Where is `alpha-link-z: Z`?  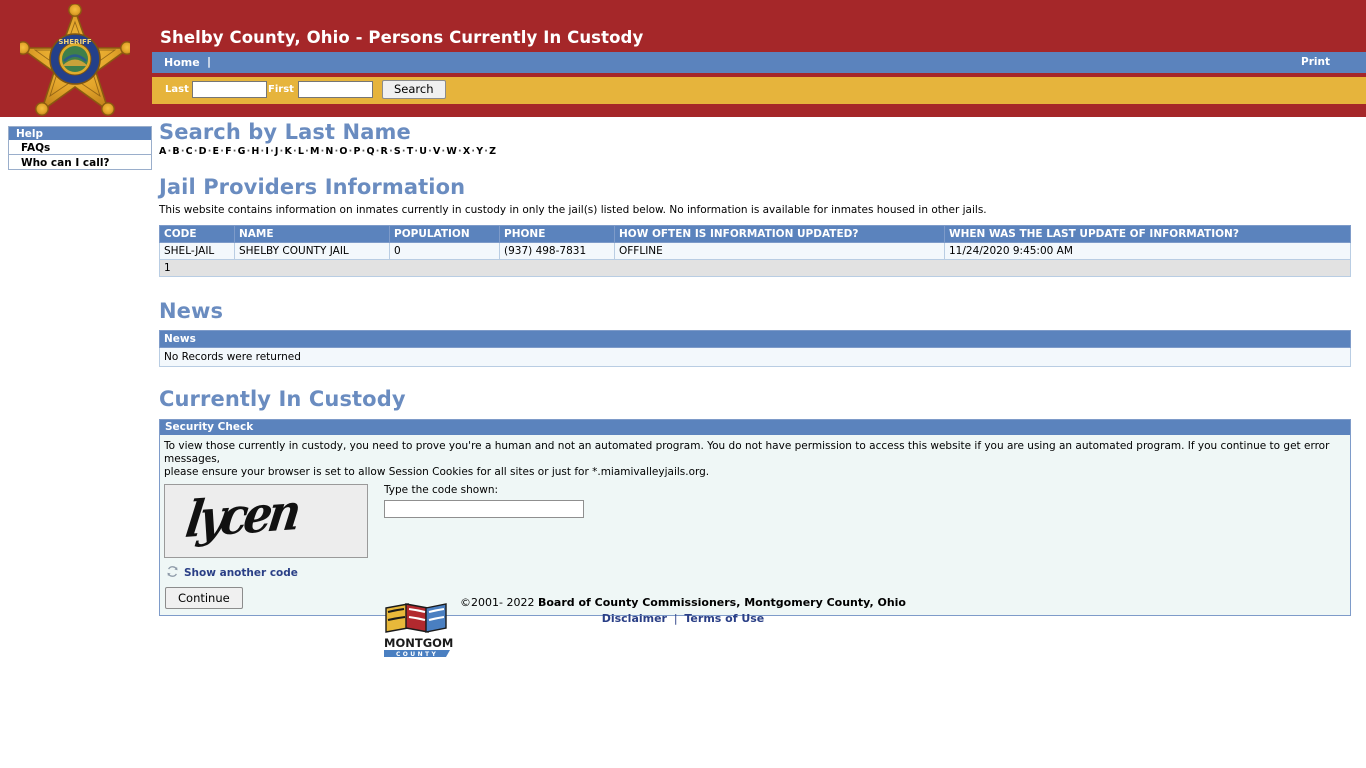
alpha-link-z: Z is located at coordinates (492, 151).